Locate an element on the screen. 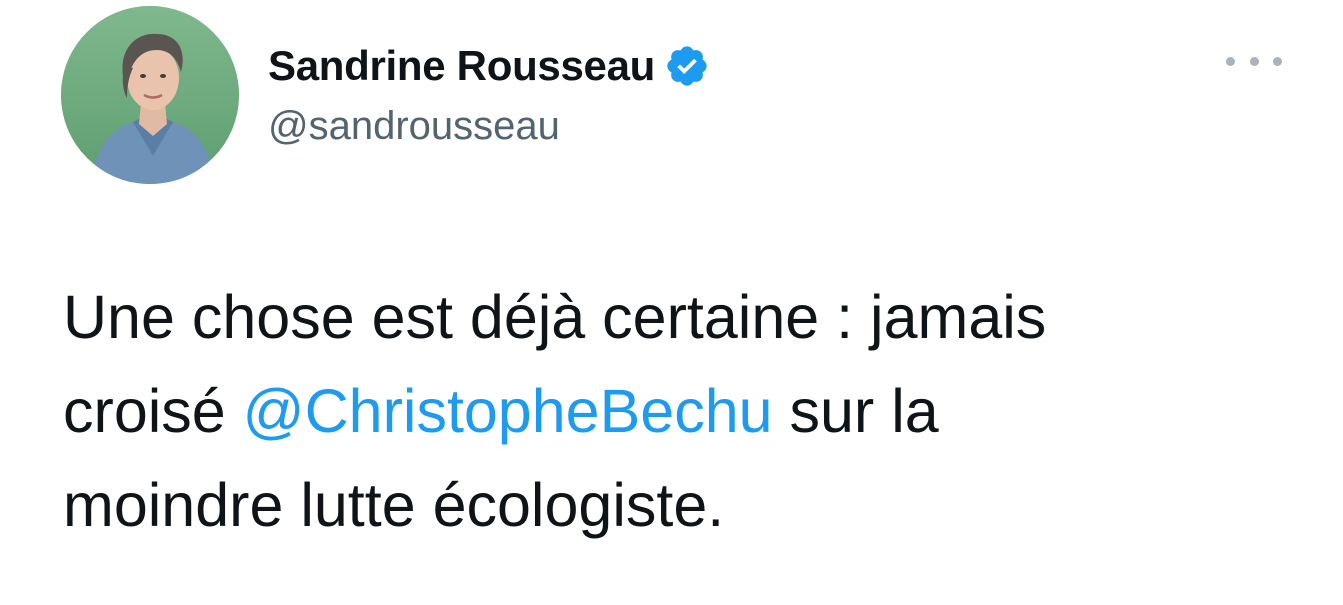 This screenshot has height=605, width=1343. author-name-row: Sandrine Rousseau is located at coordinates (489, 66).